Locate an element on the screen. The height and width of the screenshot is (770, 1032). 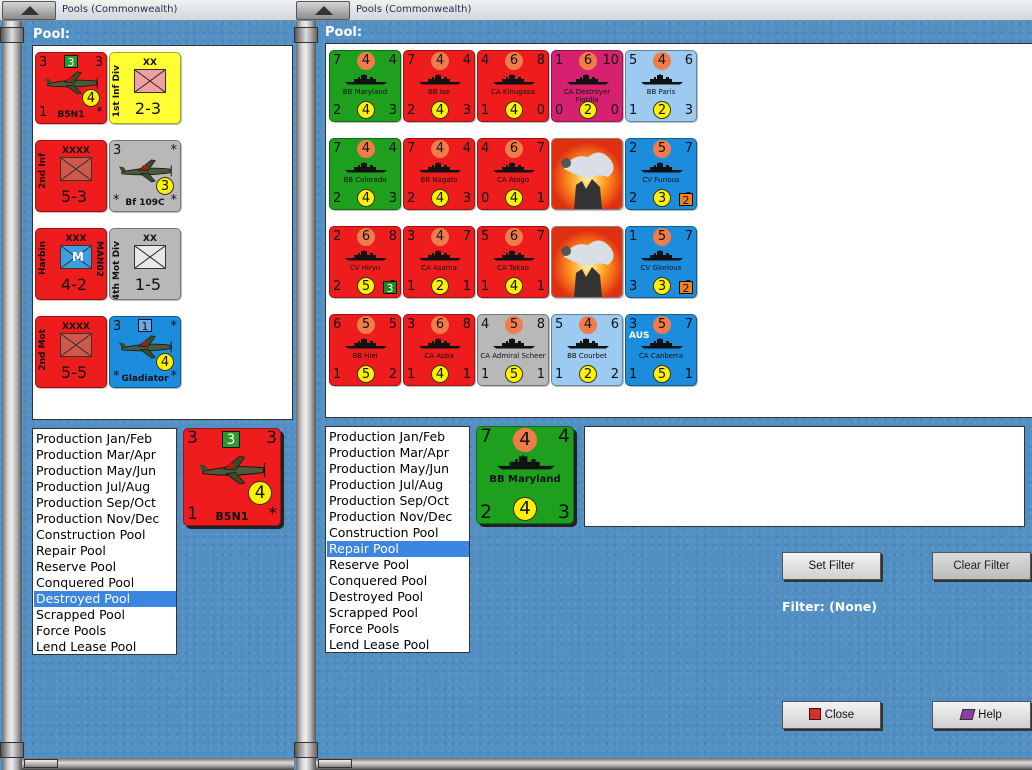
naval-unit-counter: 3 7 1 1 5 5 CA Canberra AUS is located at coordinates (661, 350).